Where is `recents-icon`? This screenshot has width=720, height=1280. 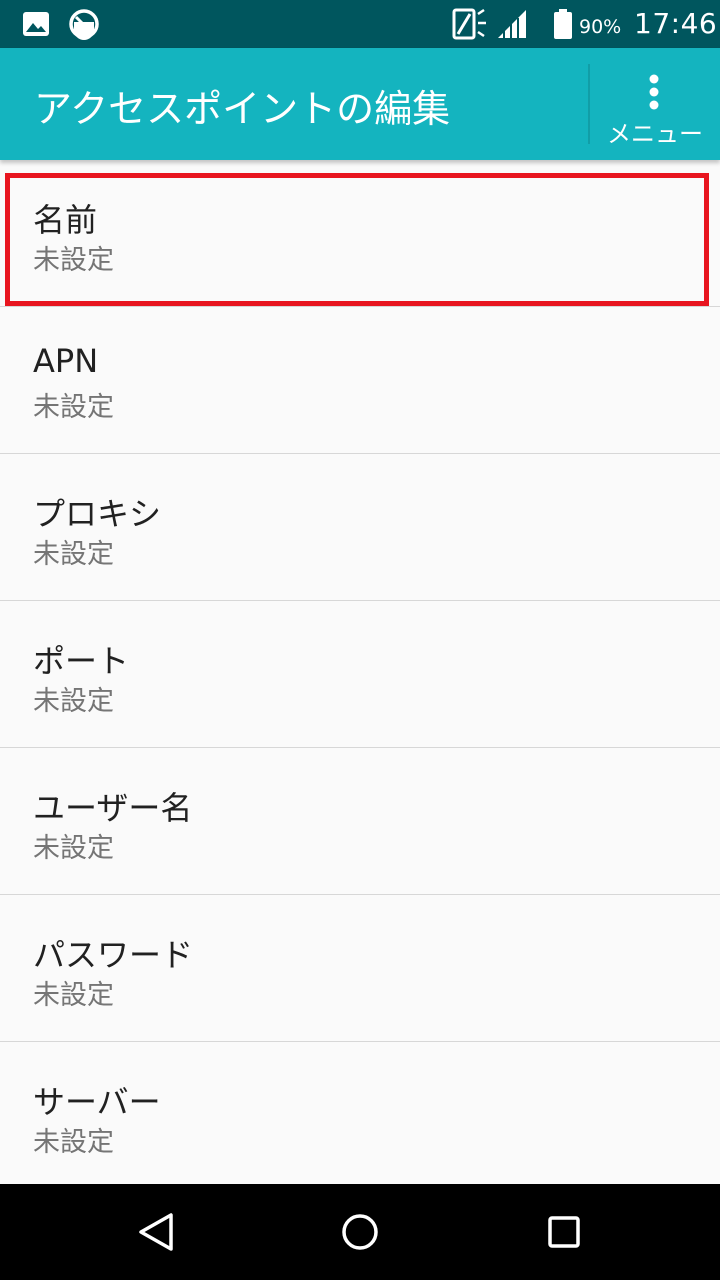
recents-icon is located at coordinates (564, 1232).